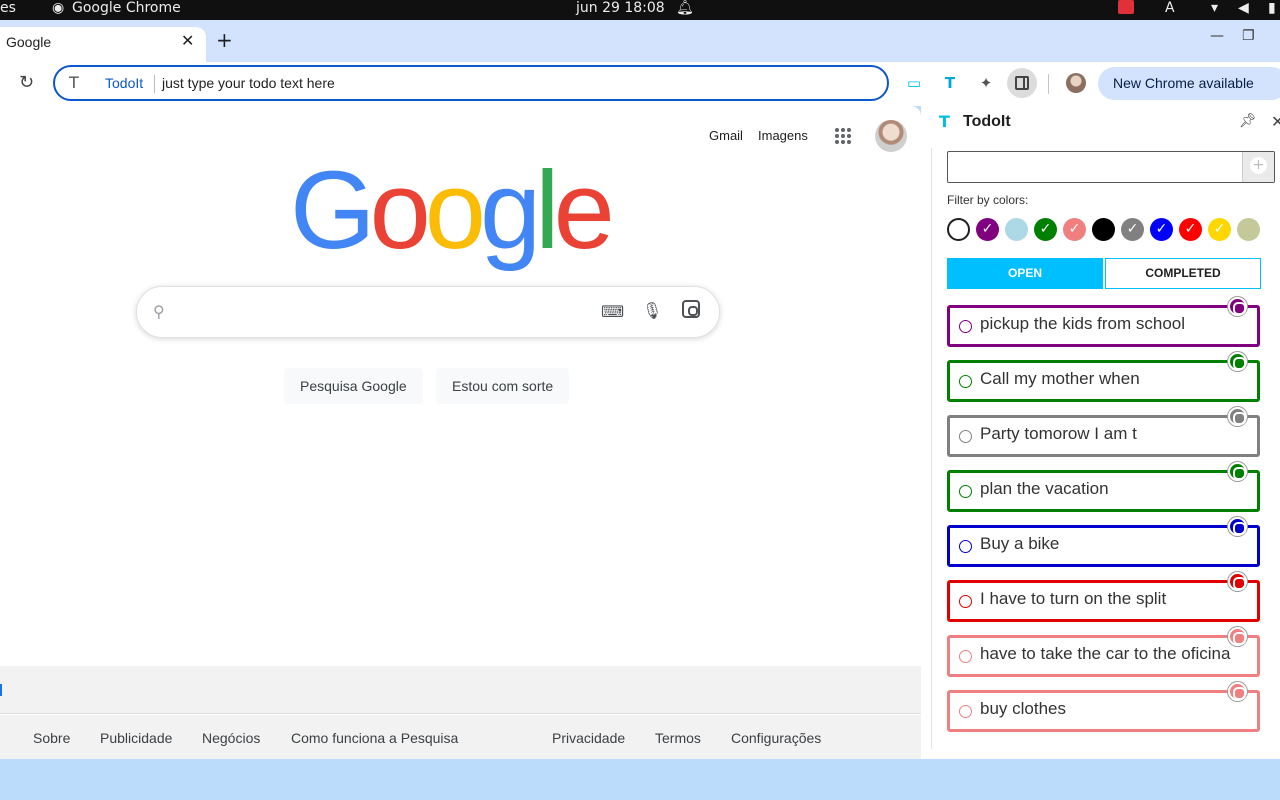 Image resolution: width=1280 pixels, height=800 pixels. I want to click on panel-title: TodoIt, so click(987, 121).